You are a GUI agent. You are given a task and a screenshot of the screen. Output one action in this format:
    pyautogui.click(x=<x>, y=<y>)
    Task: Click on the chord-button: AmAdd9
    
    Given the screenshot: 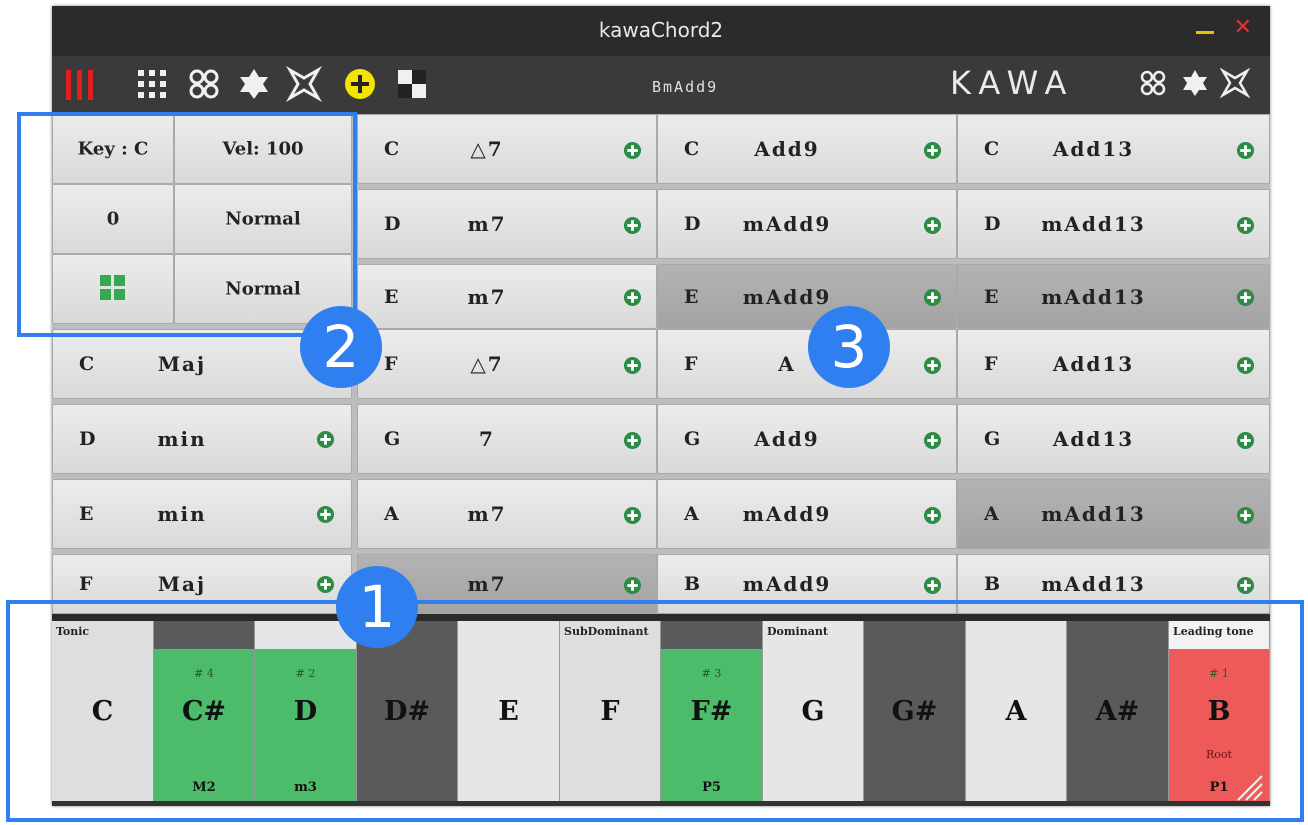 What is the action you would take?
    pyautogui.click(x=807, y=514)
    